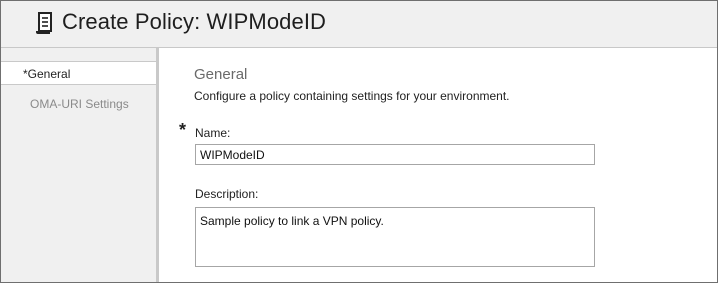 The height and width of the screenshot is (283, 718). I want to click on required-marker: *, so click(183, 130).